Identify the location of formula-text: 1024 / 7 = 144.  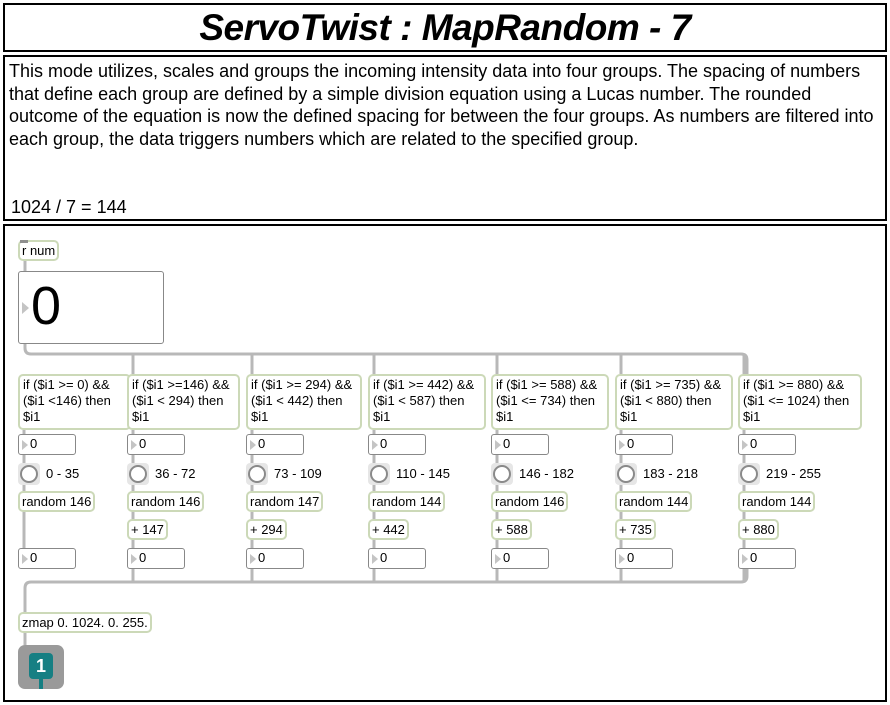
(69, 207).